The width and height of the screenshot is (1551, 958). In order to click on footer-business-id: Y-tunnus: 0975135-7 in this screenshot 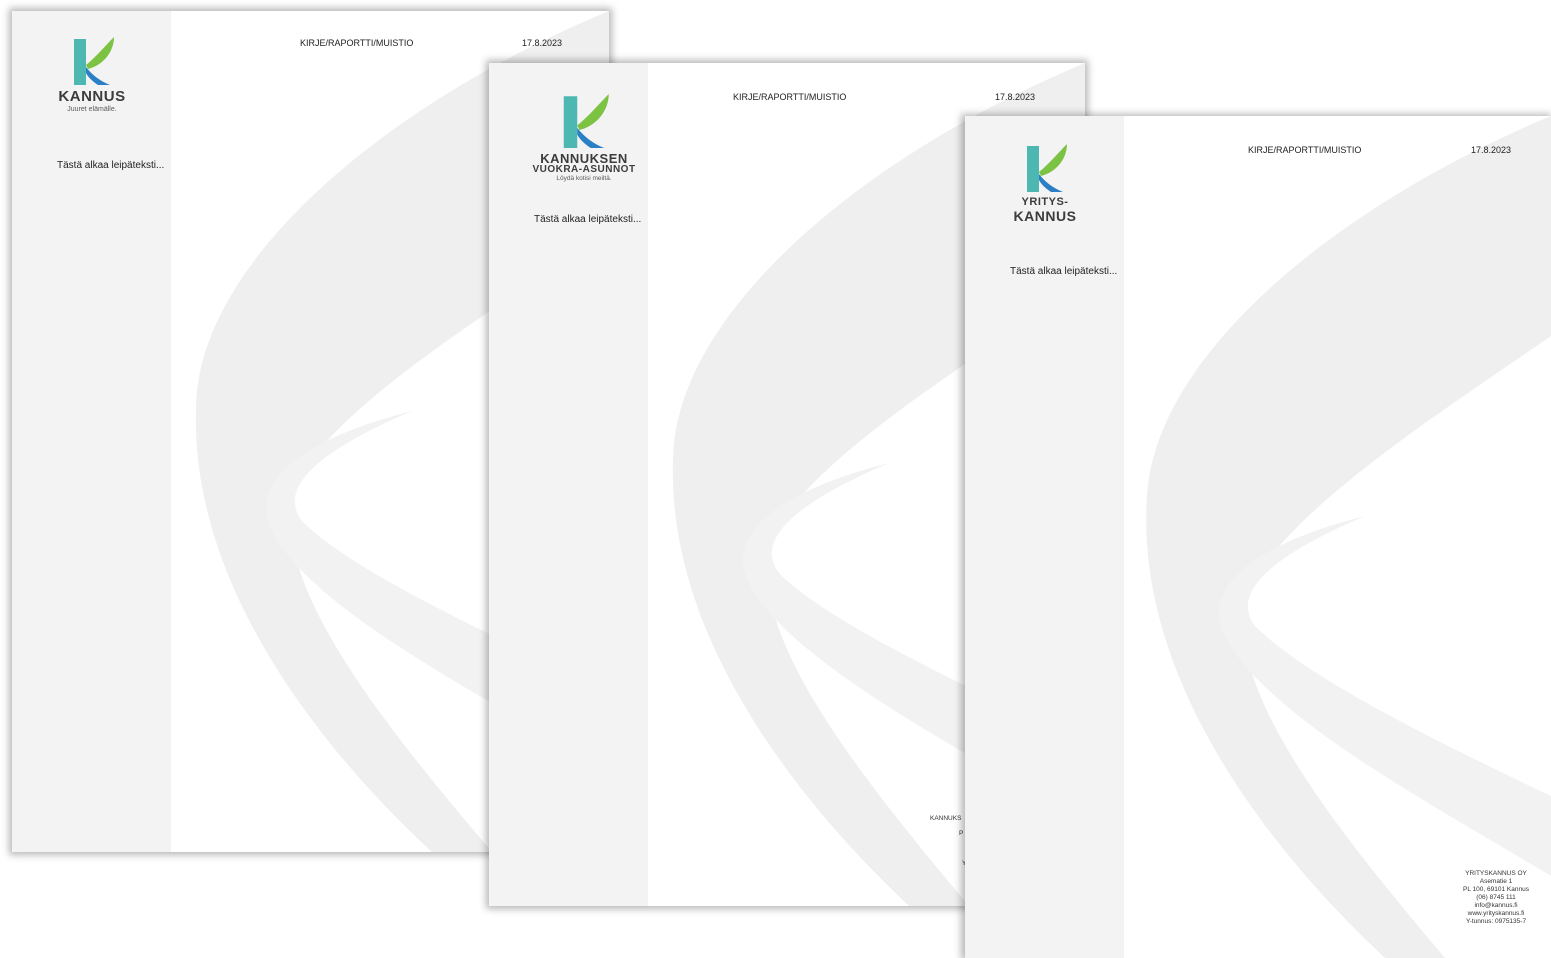, I will do `click(1496, 921)`.